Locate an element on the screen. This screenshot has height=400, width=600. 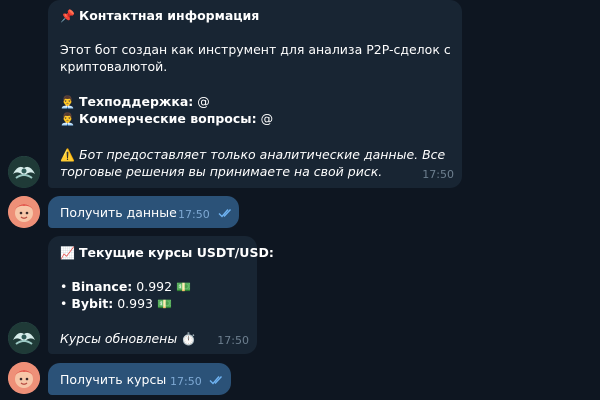
bybit-row: • Bybit: 0.993 💵 is located at coordinates (116, 303).